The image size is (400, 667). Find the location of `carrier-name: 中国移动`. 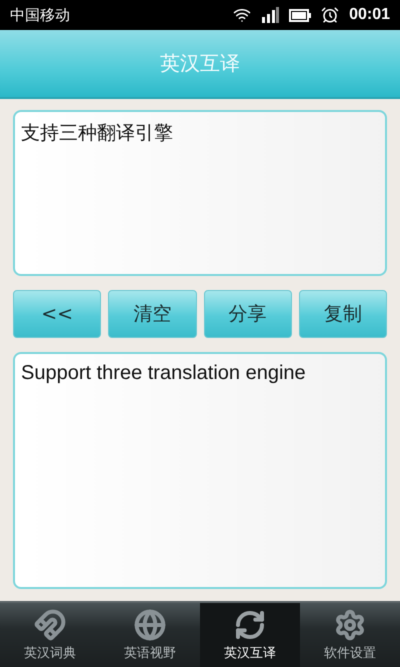

carrier-name: 中国移动 is located at coordinates (40, 15).